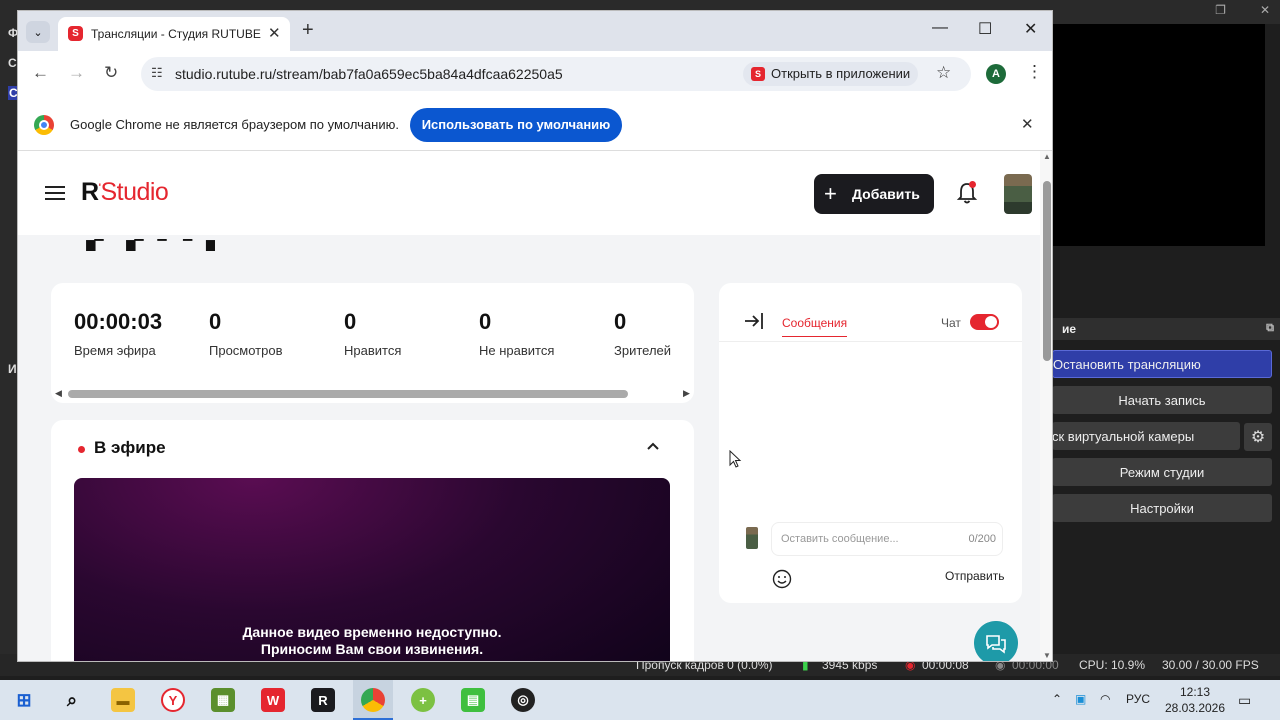 The height and width of the screenshot is (720, 1280). I want to click on stat-airtime: 00:00:03 Время эфира, so click(118, 333).